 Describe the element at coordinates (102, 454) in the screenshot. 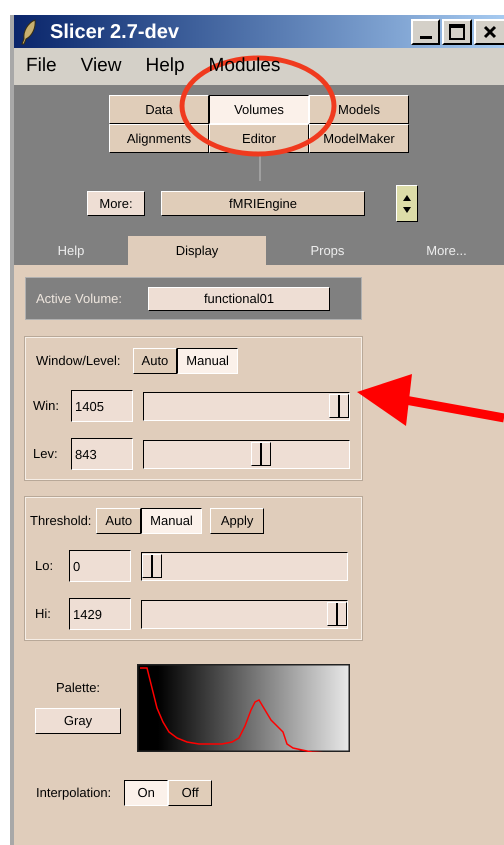

I see `value-field: 843` at that location.